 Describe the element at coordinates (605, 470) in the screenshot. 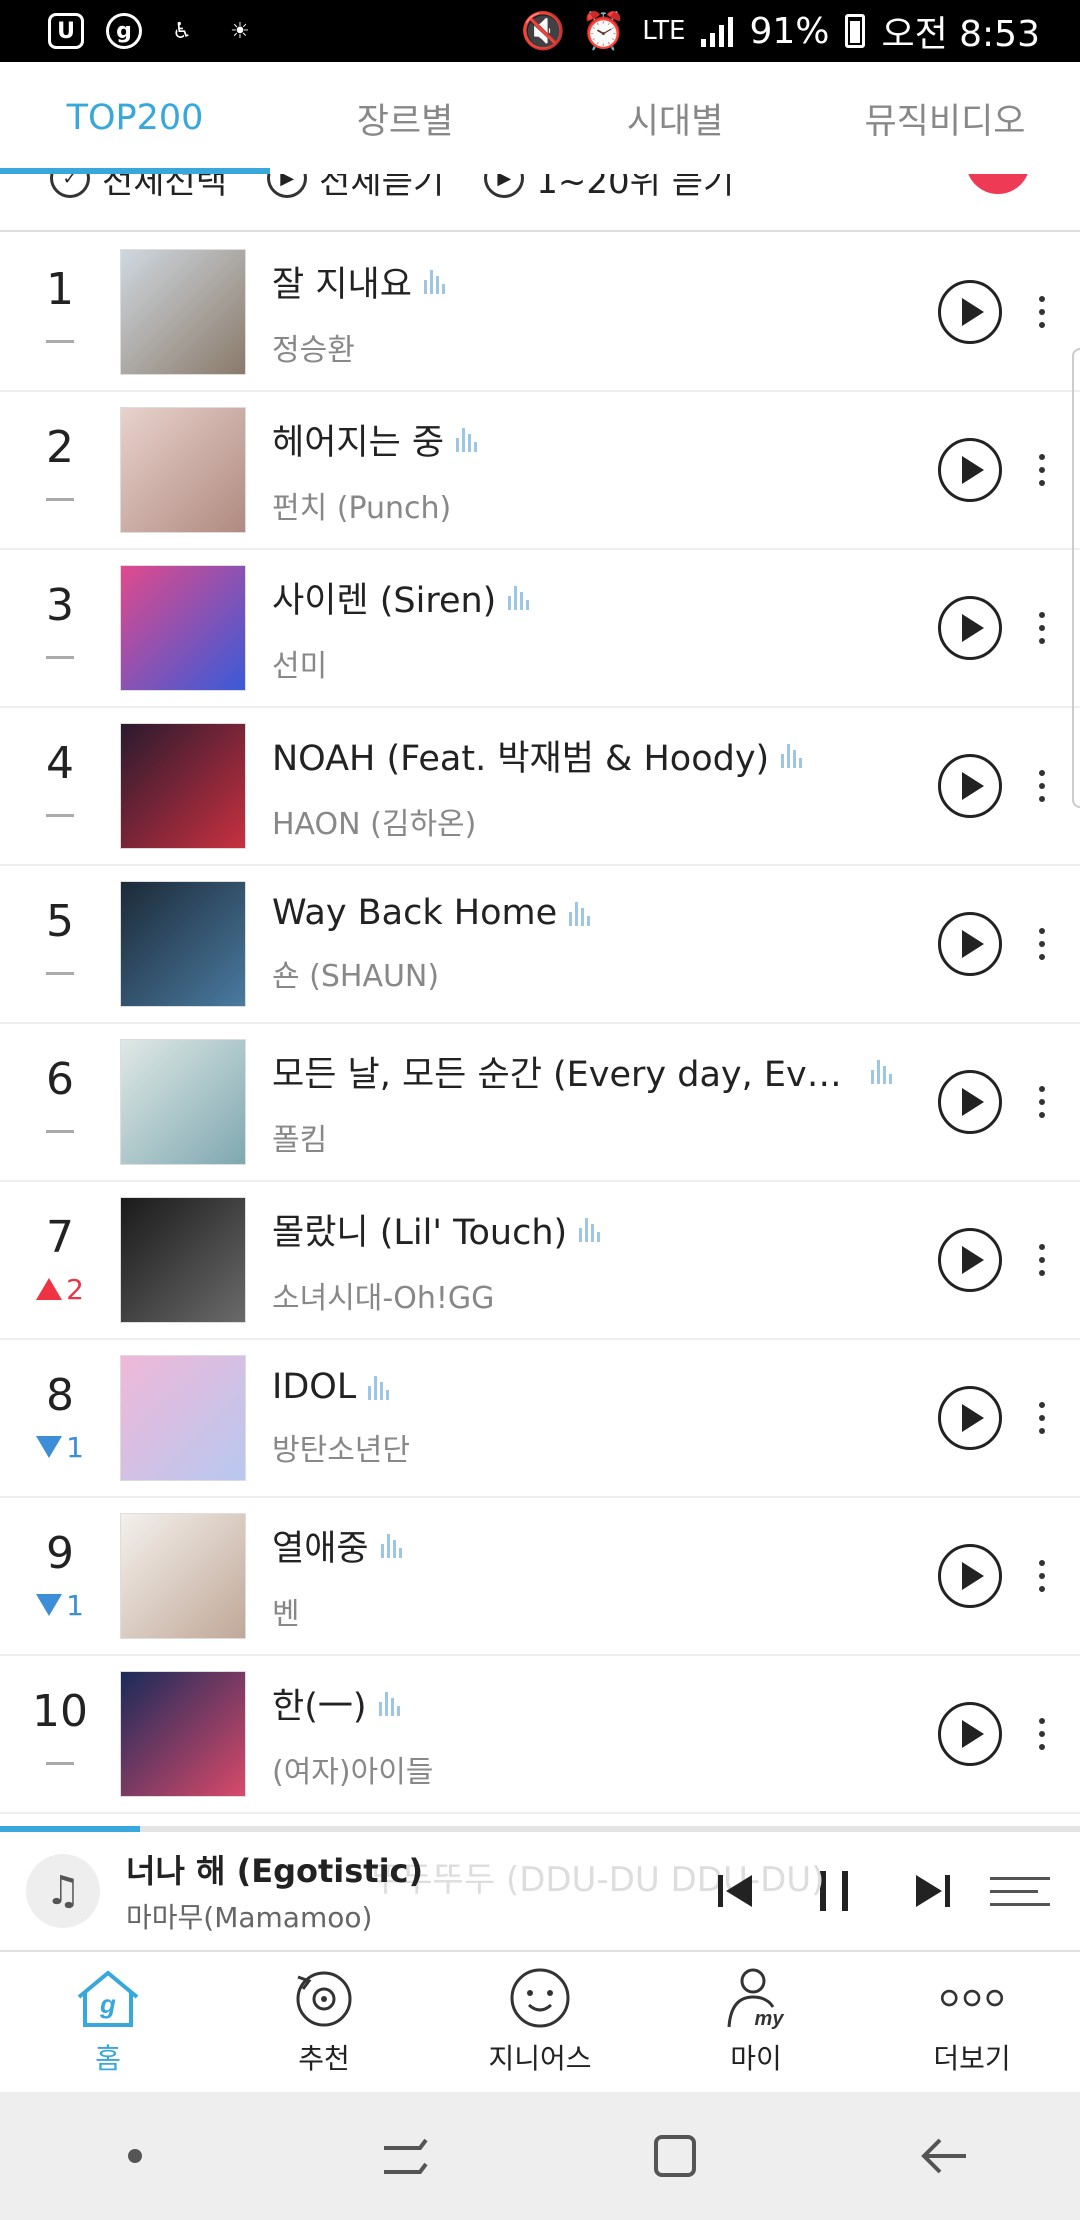

I see `song-info: 헤어지는 중 펀치 (Punch)` at that location.